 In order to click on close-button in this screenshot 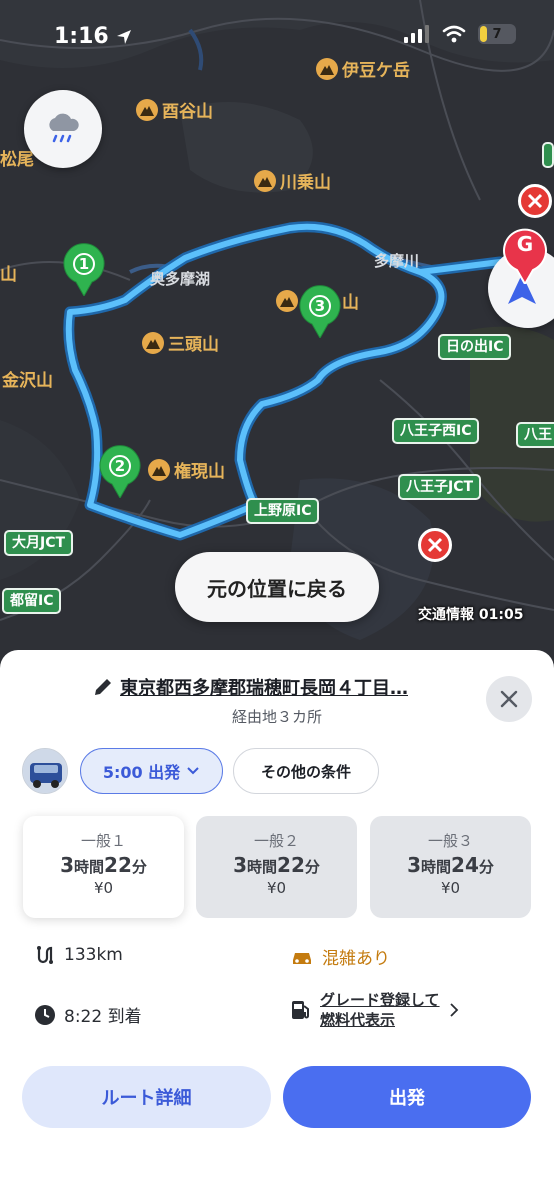, I will do `click(509, 699)`.